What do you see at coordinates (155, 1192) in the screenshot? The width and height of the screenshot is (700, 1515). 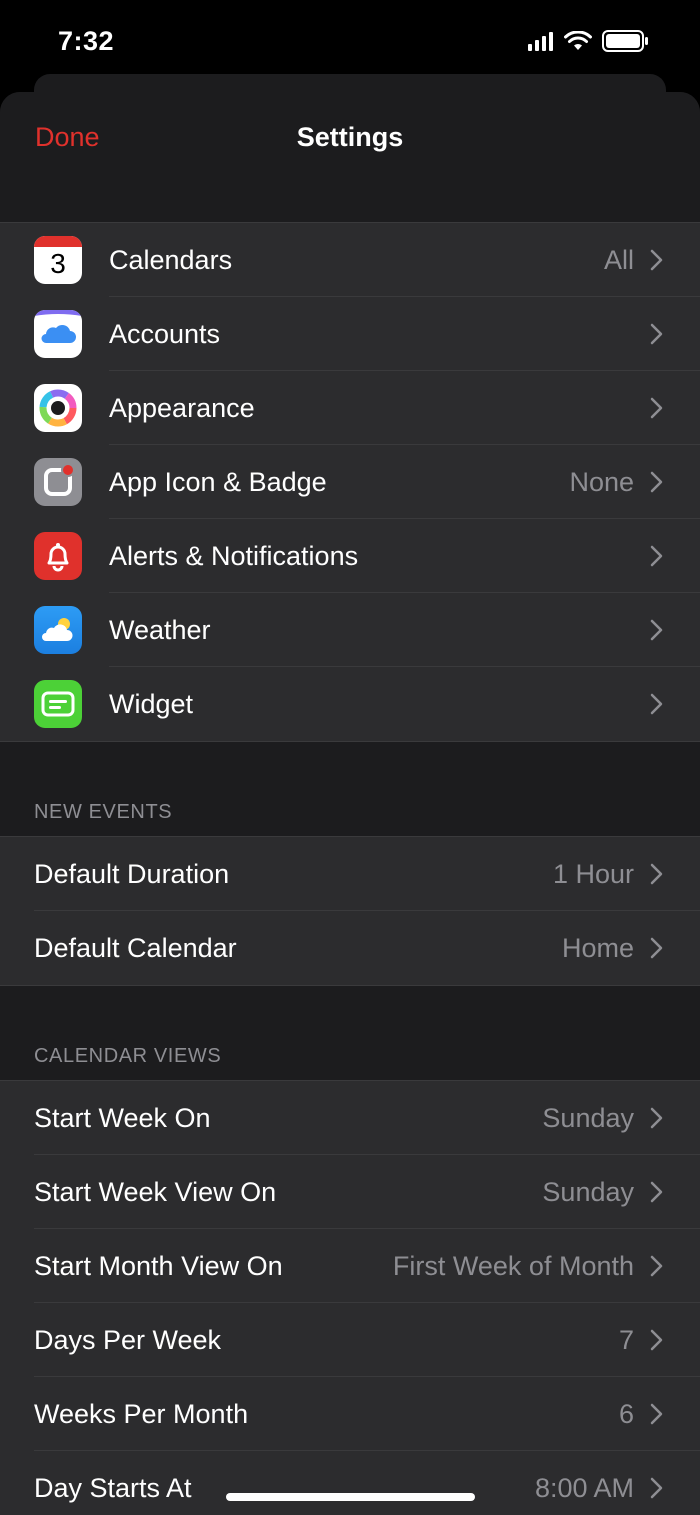 I see `start-week-view-on-label: Start Week View On` at bounding box center [155, 1192].